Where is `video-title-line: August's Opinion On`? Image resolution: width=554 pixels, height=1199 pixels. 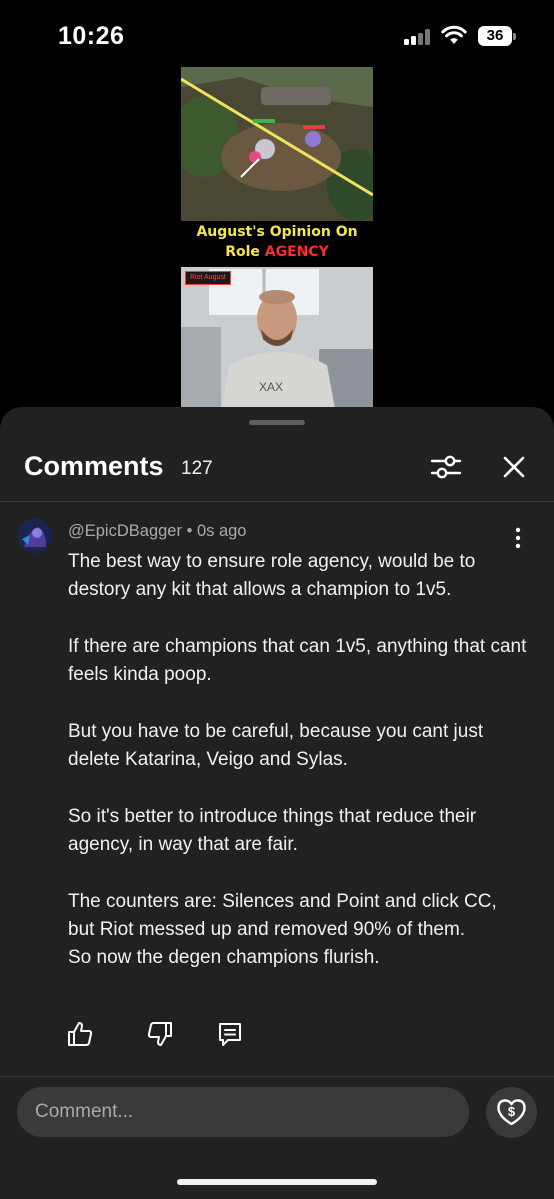
video-title-line: August's Opinion On is located at coordinates (277, 232).